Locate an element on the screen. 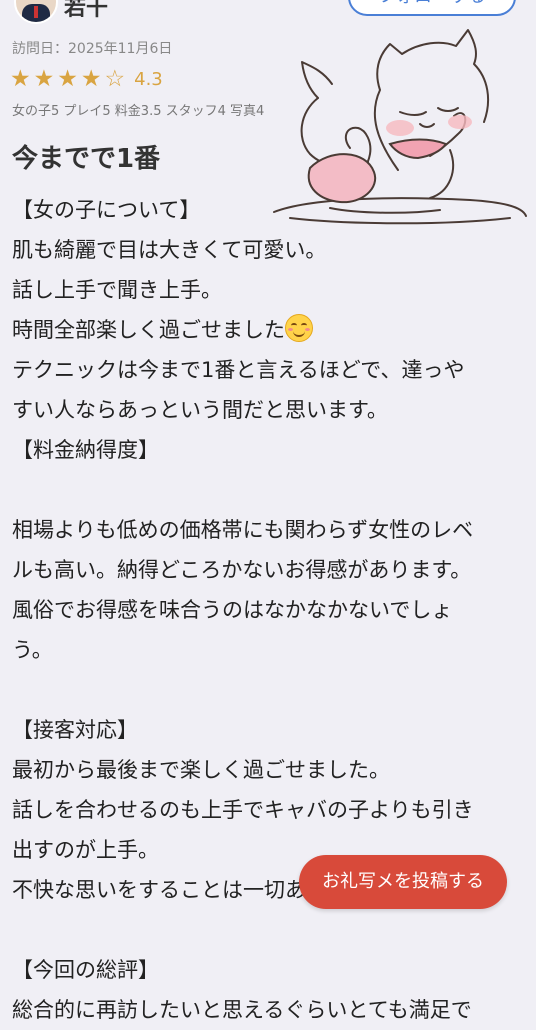 Image resolution: width=536 pixels, height=1030 pixels. review-line-with-emoji: 時間全部楽しく過ごせました is located at coordinates (267, 330).